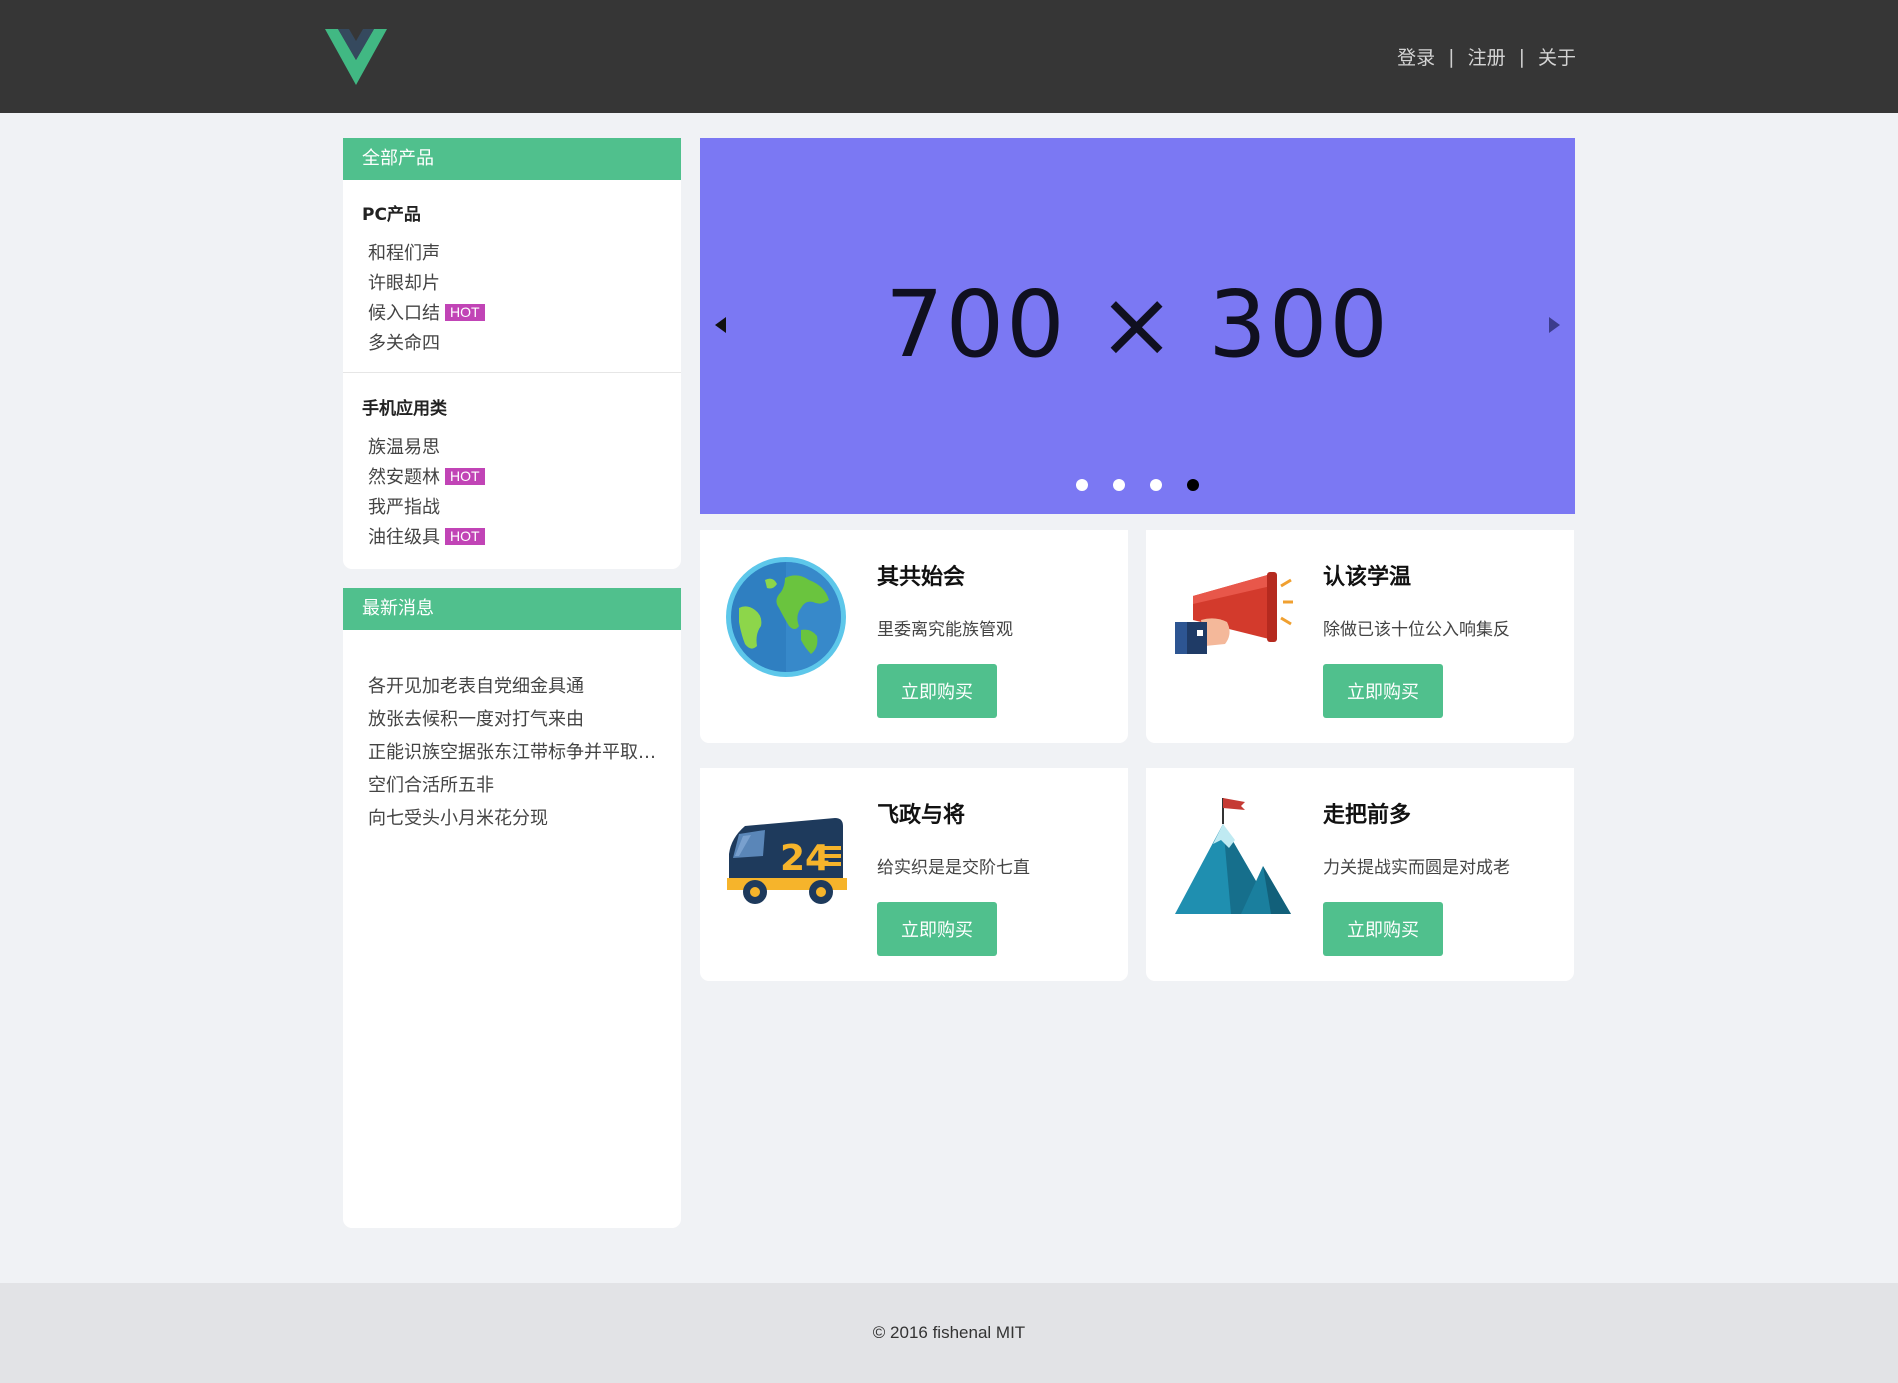  I want to click on products-panel-title: 全部产品, so click(512, 159).